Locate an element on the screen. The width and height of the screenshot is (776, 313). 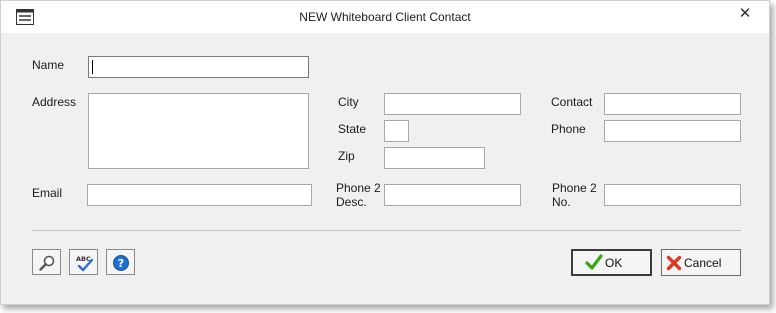
contact-label: Contact is located at coordinates (572, 102).